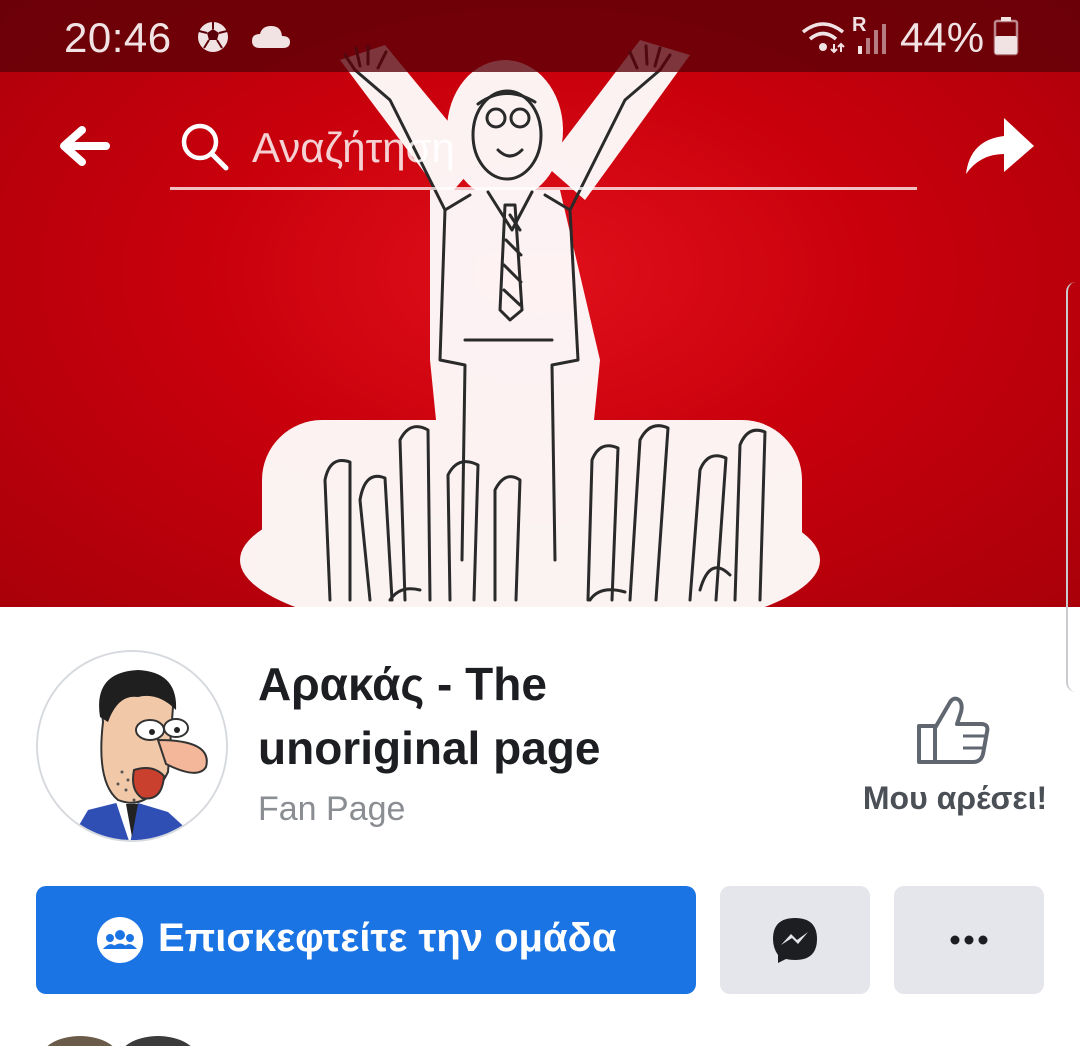  Describe the element at coordinates (955, 798) in the screenshot. I see `like-label: Μου αρέσει!` at that location.